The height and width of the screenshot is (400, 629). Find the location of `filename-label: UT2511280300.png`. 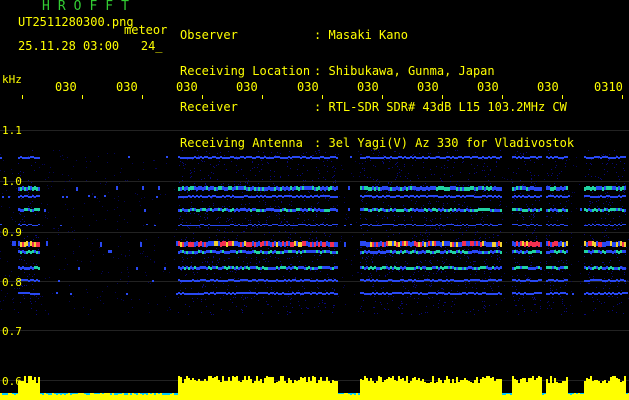

filename-label: UT2511280300.png is located at coordinates (76, 22).